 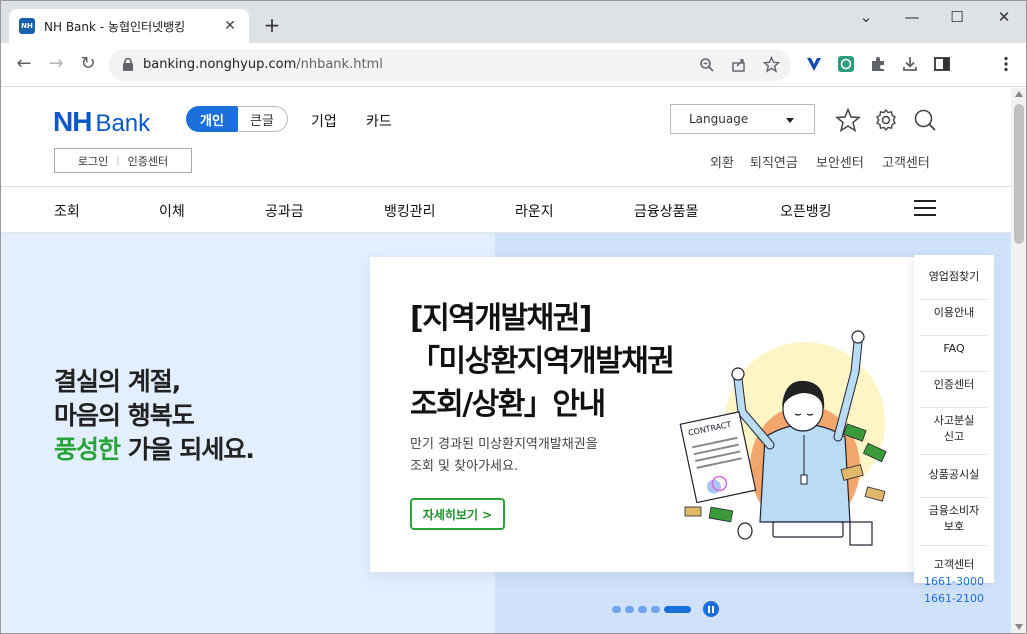 I want to click on zoom-icon, so click(x=707, y=65).